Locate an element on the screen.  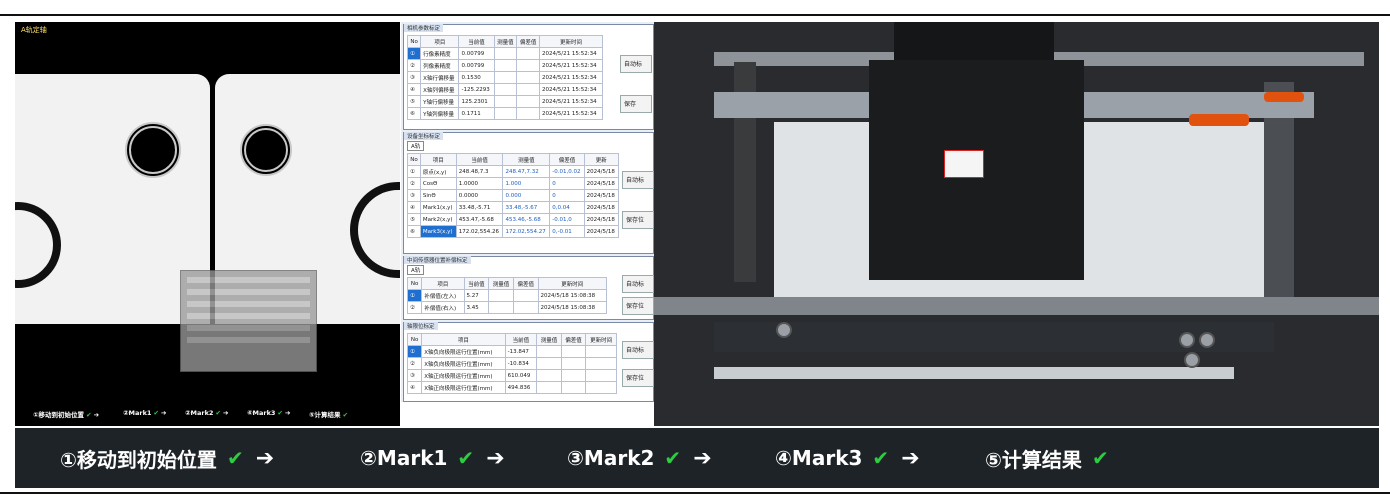
front-frame is located at coordinates (1016, 306).